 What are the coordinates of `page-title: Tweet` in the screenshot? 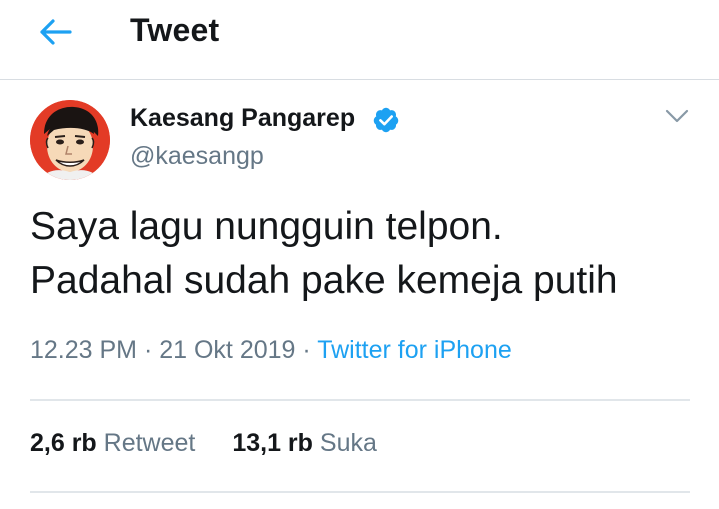 It's located at (175, 30).